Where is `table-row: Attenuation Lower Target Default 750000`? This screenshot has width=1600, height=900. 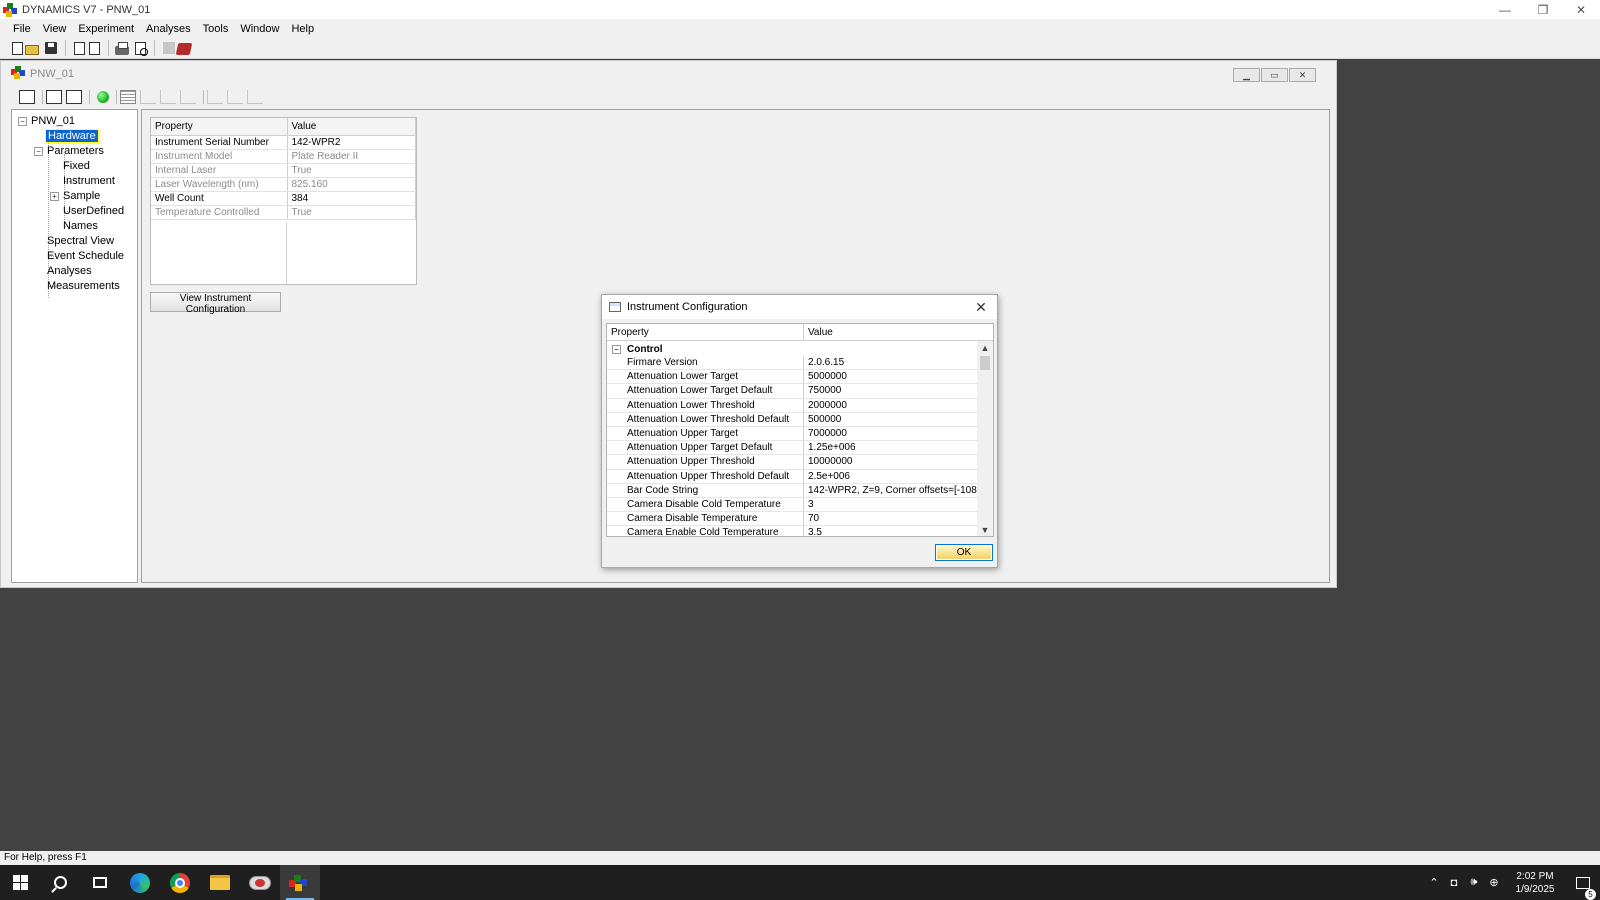 table-row: Attenuation Lower Target Default 750000 is located at coordinates (792, 391).